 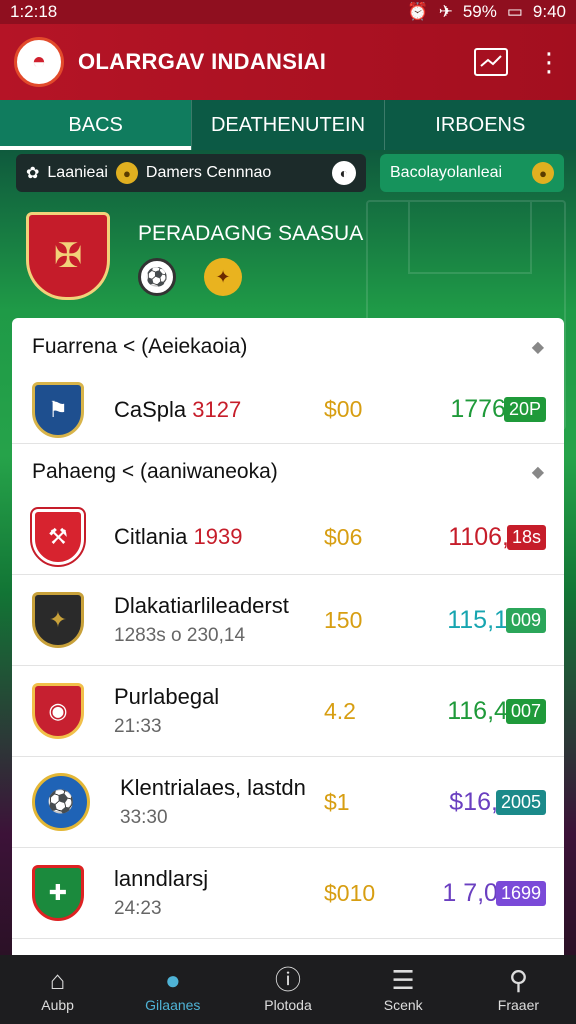 I want to click on tab-deathenutein: DEATHENUTEIN, so click(x=287, y=125).